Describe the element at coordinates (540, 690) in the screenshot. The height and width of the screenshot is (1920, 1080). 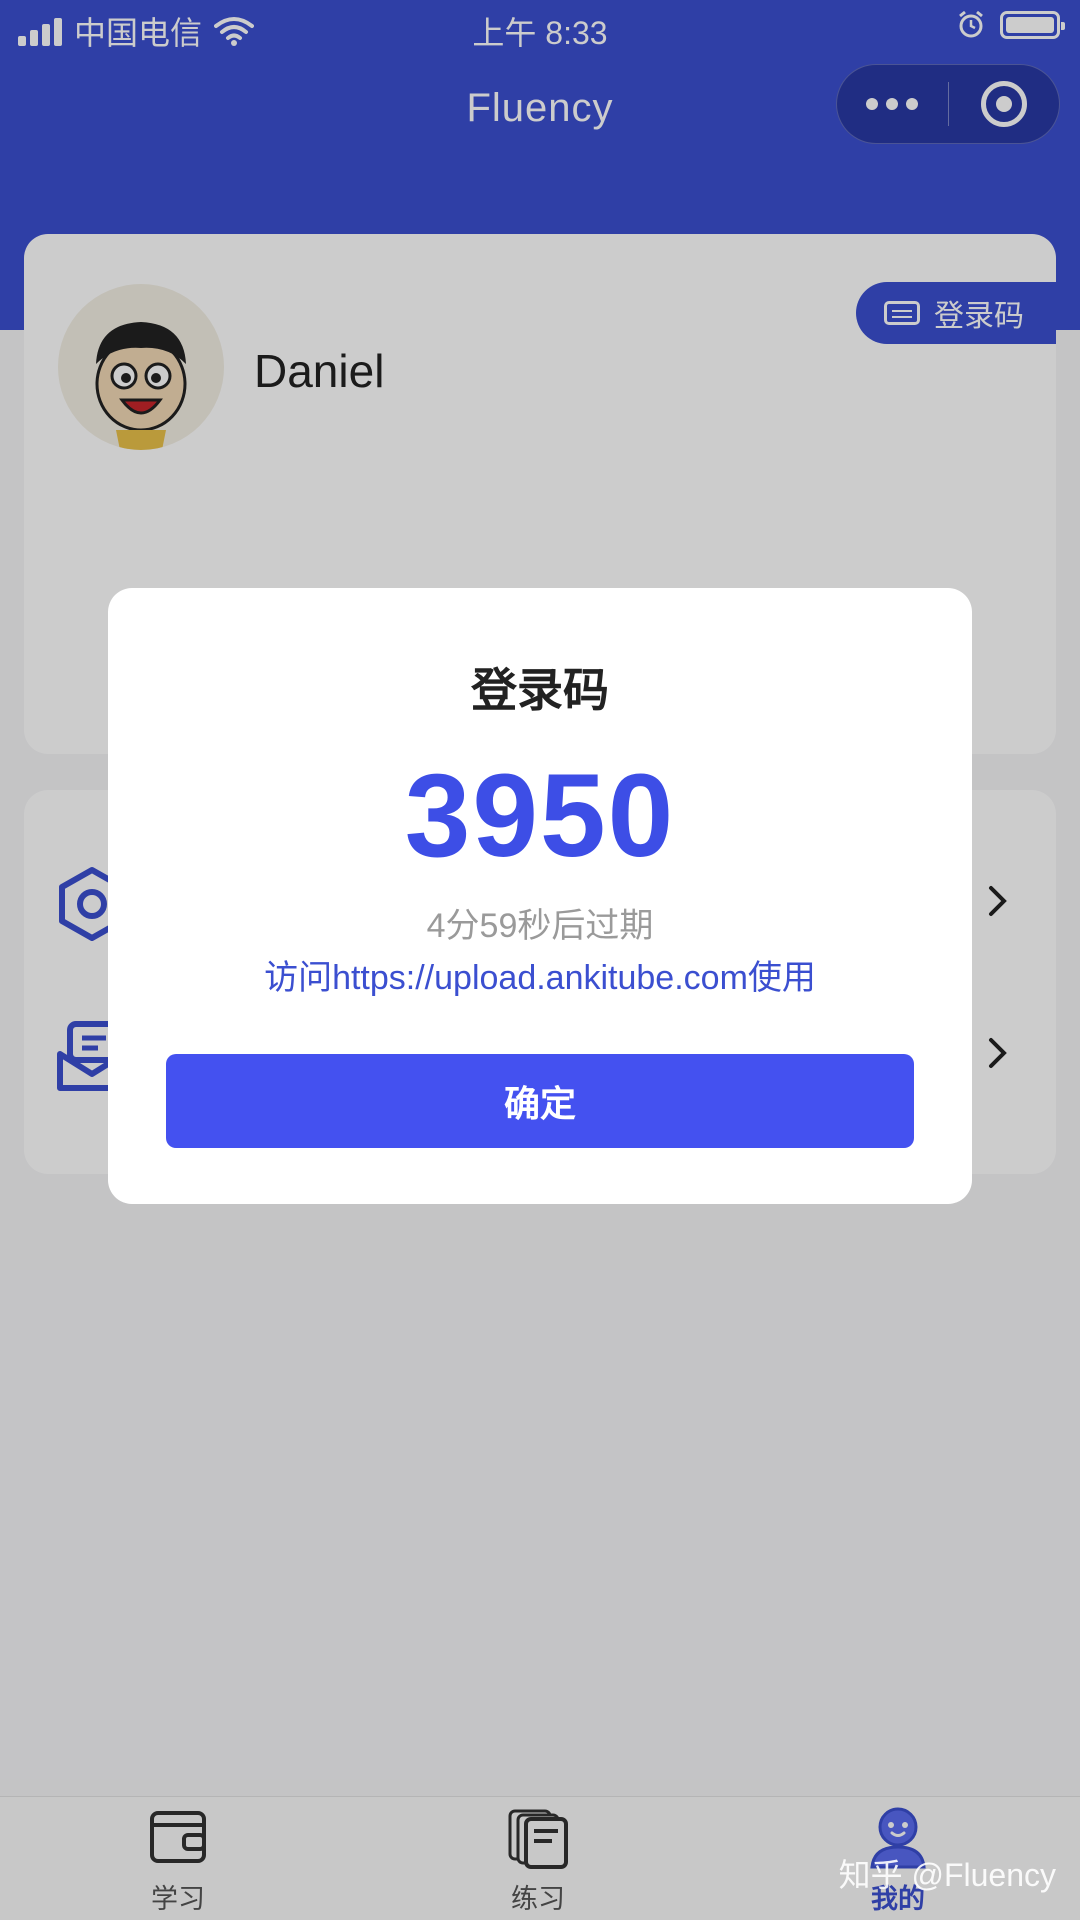
I see `dialog-title: 登录码` at that location.